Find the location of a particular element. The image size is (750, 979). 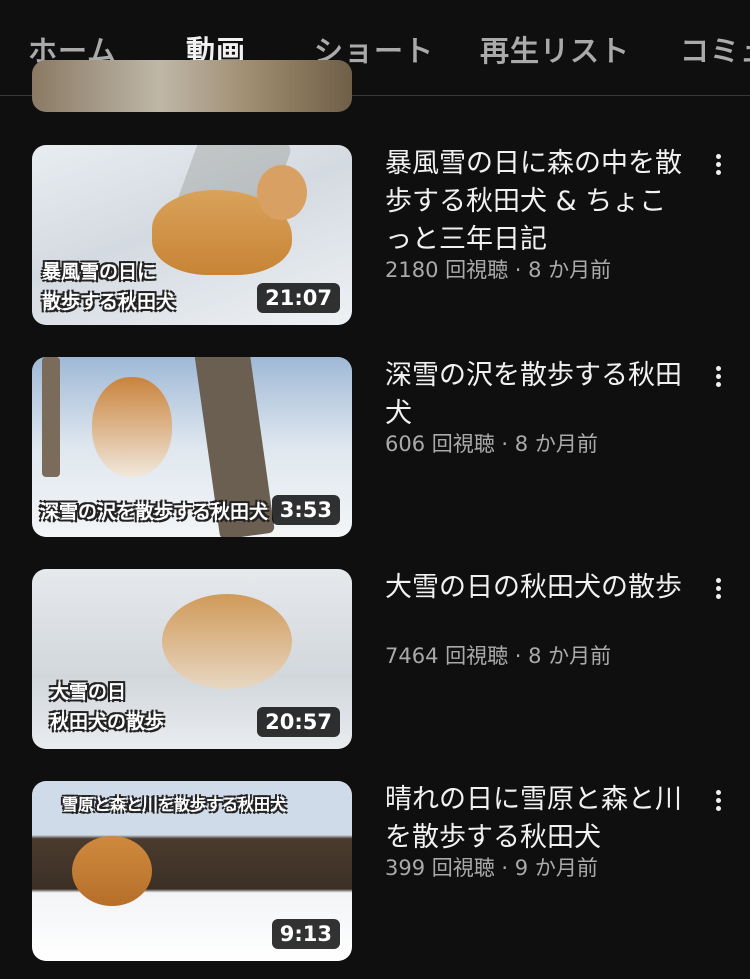

thumbnail-caption: 秋田犬の散歩 is located at coordinates (107, 722).